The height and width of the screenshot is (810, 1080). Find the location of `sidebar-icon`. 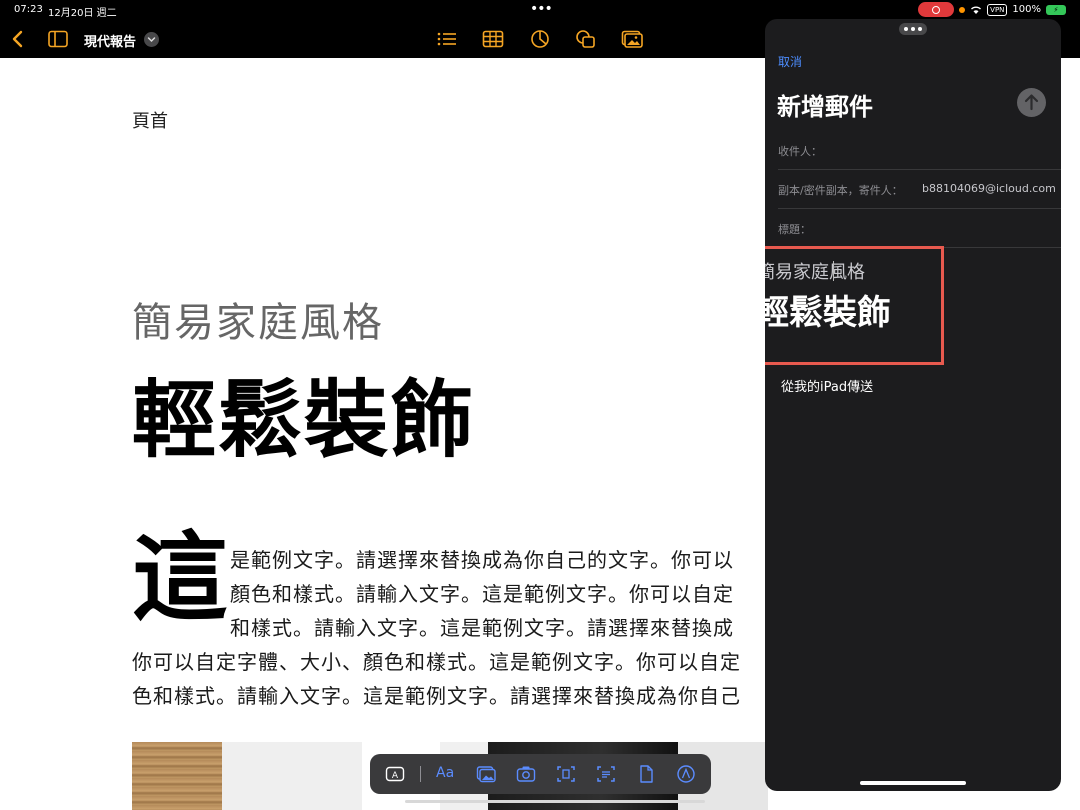

sidebar-icon is located at coordinates (58, 39).